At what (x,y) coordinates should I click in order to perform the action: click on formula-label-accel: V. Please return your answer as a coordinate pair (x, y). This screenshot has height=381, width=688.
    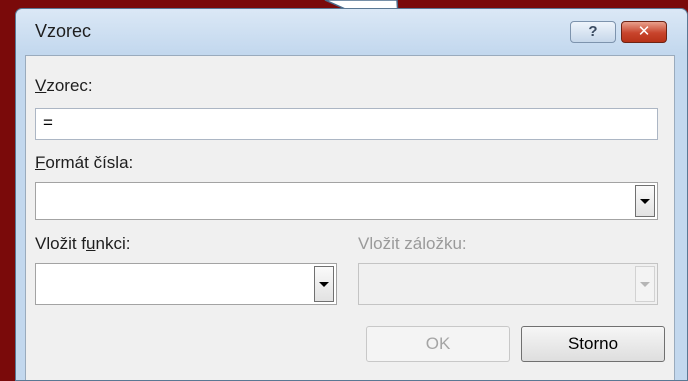
    Looking at the image, I should click on (41, 85).